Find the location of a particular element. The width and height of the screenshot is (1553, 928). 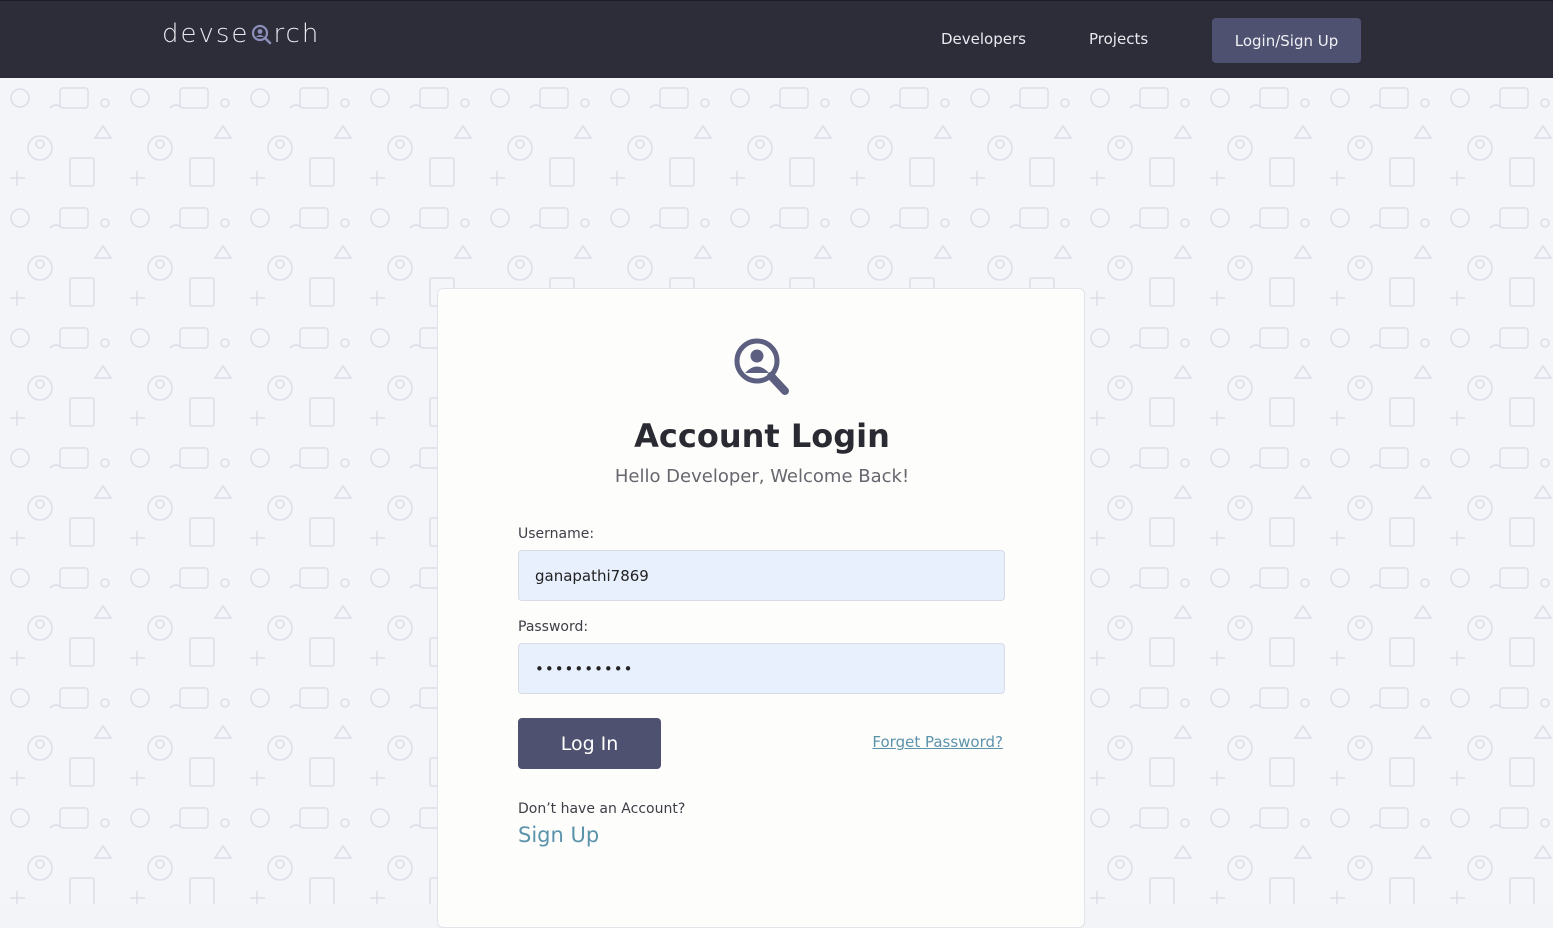

page-title: Account Login is located at coordinates (762, 436).